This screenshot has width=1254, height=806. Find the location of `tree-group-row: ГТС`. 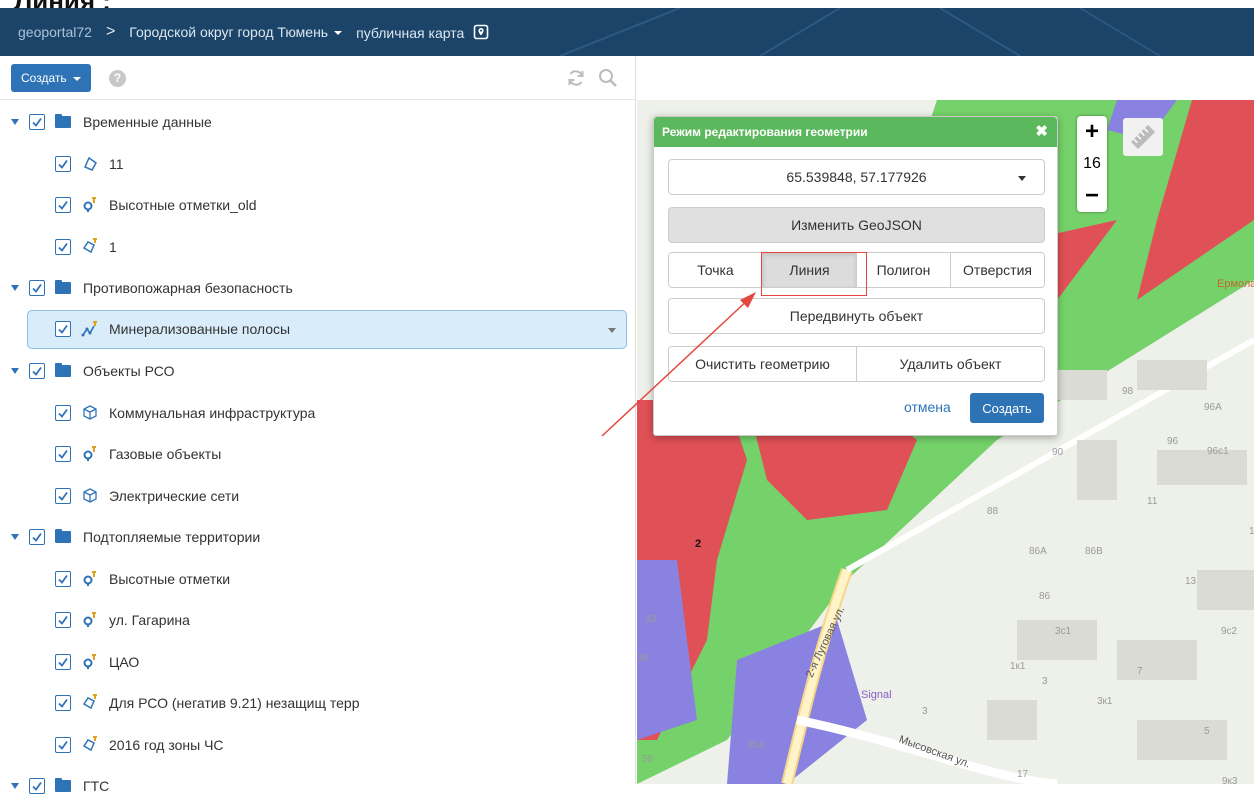

tree-group-row: ГТС is located at coordinates (318, 786).